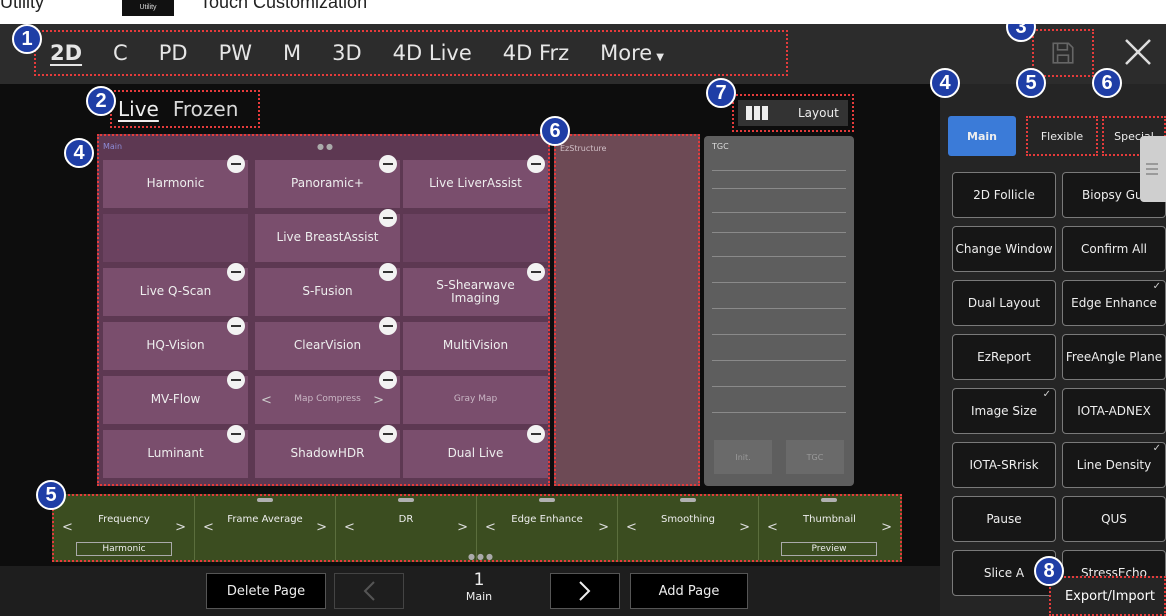 This screenshot has height=616, width=1166. I want to click on main-area-label: Main, so click(113, 146).